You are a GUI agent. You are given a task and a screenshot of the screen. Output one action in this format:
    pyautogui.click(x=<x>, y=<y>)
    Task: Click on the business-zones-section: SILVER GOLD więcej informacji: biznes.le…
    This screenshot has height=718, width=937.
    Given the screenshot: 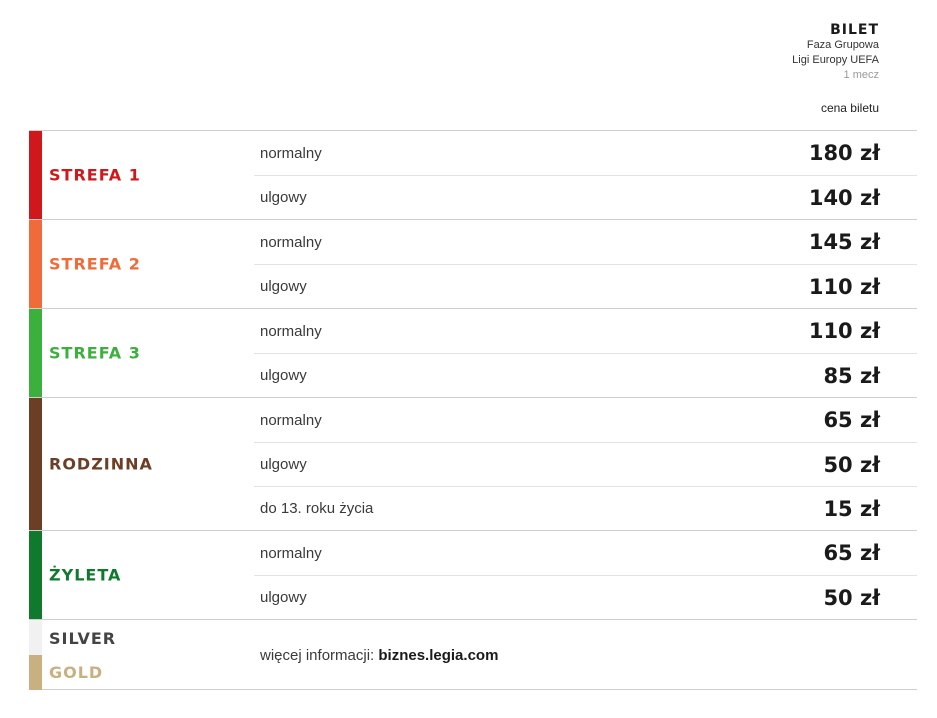 What is the action you would take?
    pyautogui.click(x=473, y=654)
    